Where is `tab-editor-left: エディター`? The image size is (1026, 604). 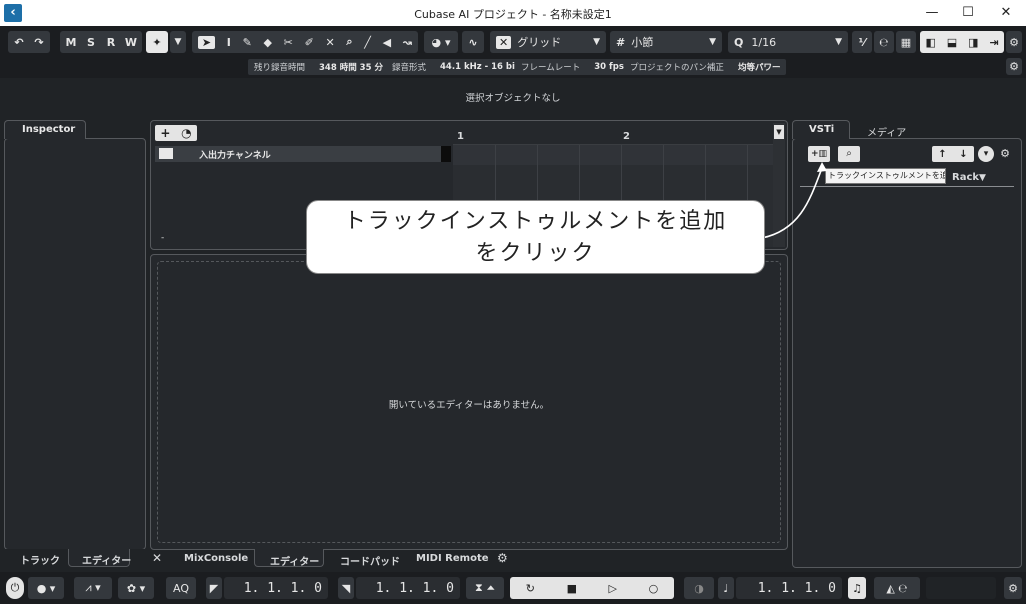
tab-editor-left: エディター is located at coordinates (106, 559).